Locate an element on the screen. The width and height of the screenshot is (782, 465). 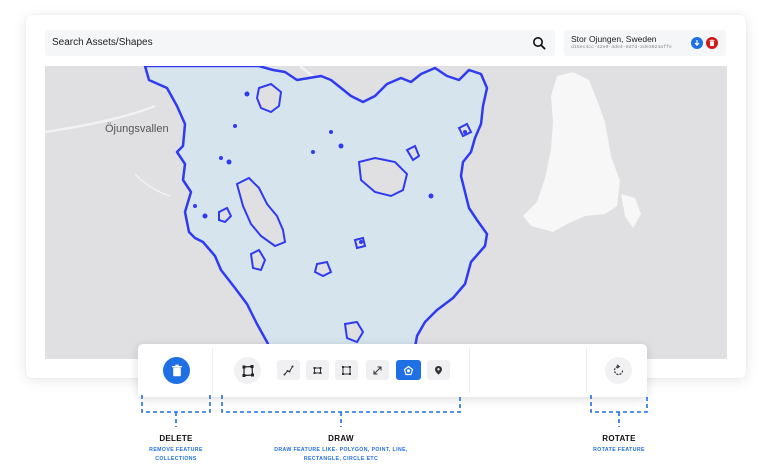
asset-name: Stor Ojungen, Sweden is located at coordinates (614, 39).